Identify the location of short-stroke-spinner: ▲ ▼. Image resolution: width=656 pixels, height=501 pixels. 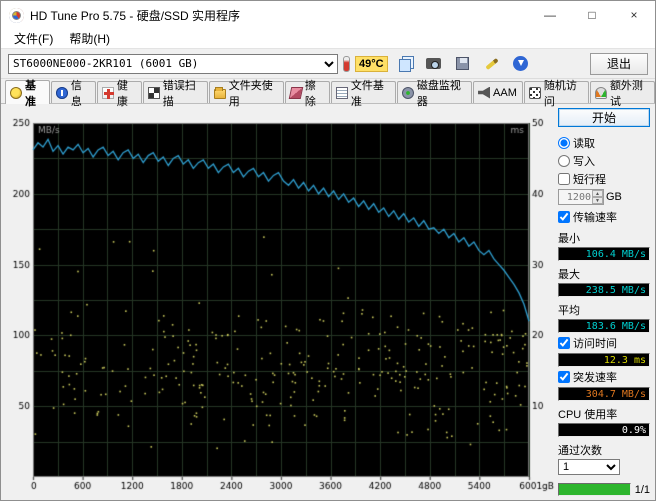
(597, 197).